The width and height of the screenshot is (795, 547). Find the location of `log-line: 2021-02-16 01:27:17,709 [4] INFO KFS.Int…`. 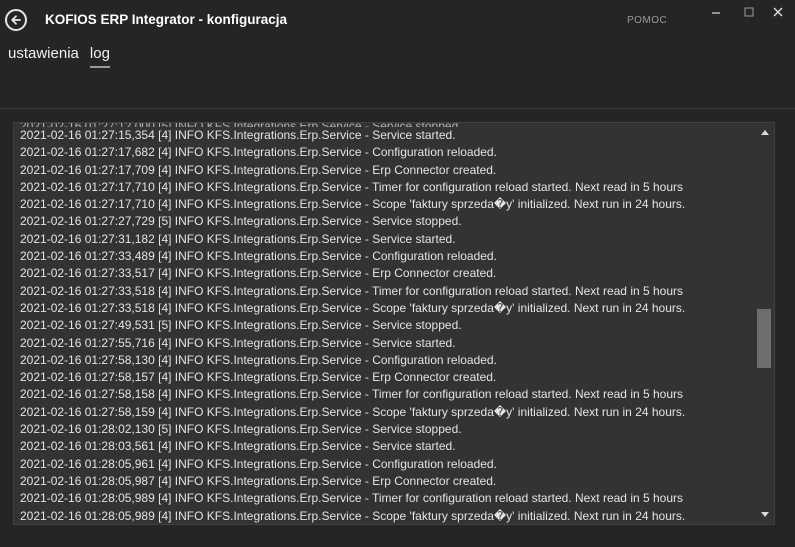

log-line: 2021-02-16 01:27:17,709 [4] INFO KFS.Int… is located at coordinates (258, 169).